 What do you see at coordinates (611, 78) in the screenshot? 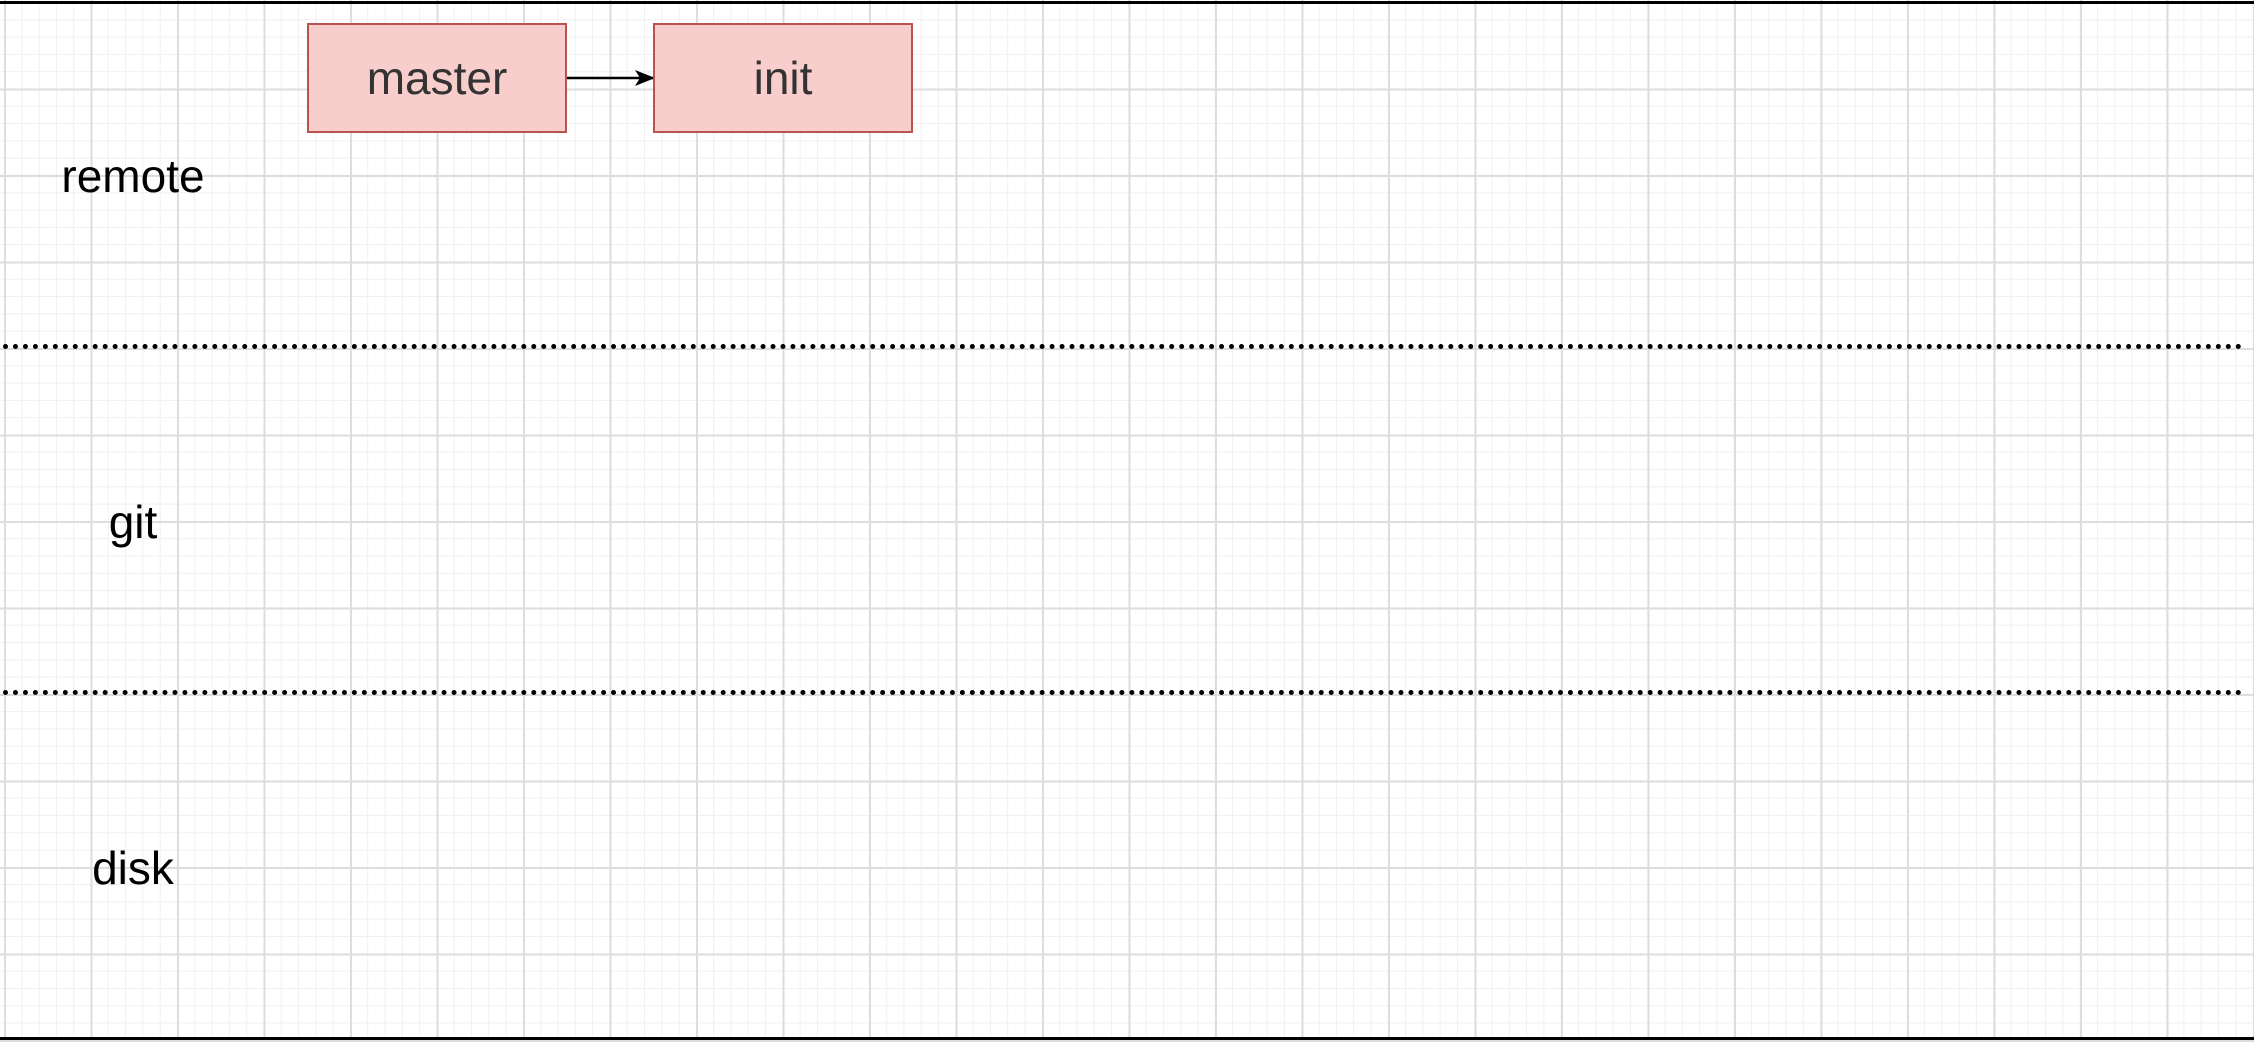
I see `edge-layer` at bounding box center [611, 78].